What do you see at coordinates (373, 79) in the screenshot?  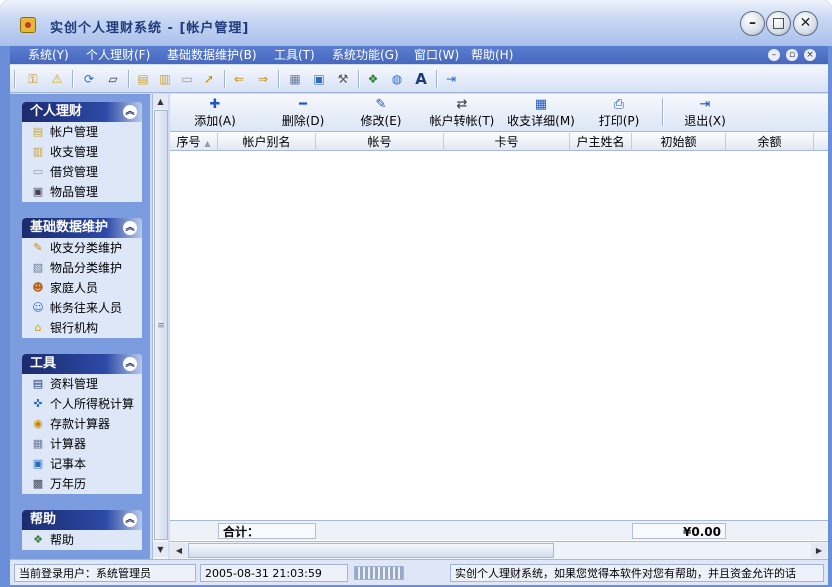 I see `book-icon: ❖` at bounding box center [373, 79].